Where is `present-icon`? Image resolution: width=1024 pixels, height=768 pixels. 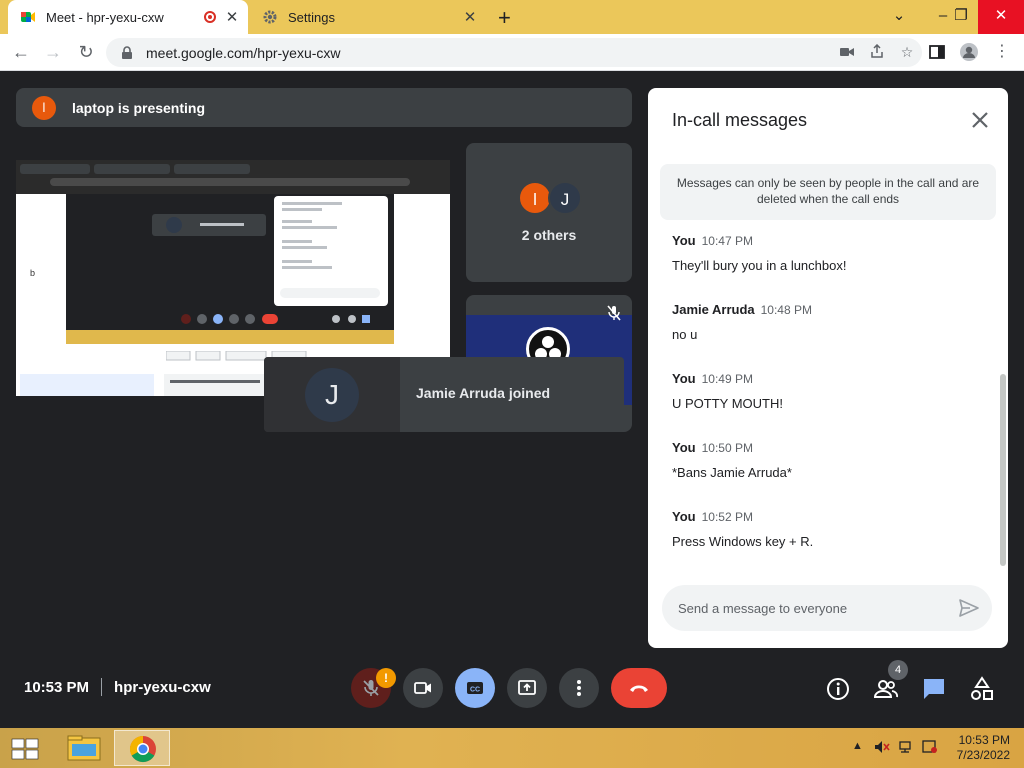 present-icon is located at coordinates (527, 687).